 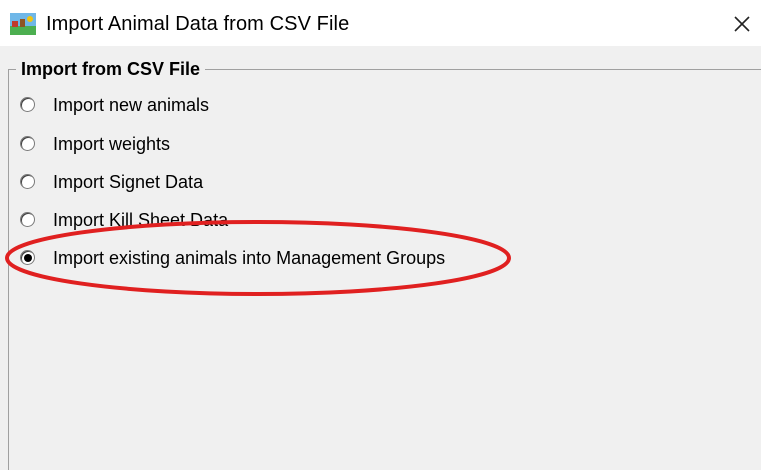 What do you see at coordinates (23, 24) in the screenshot?
I see `app-landscape-icon` at bounding box center [23, 24].